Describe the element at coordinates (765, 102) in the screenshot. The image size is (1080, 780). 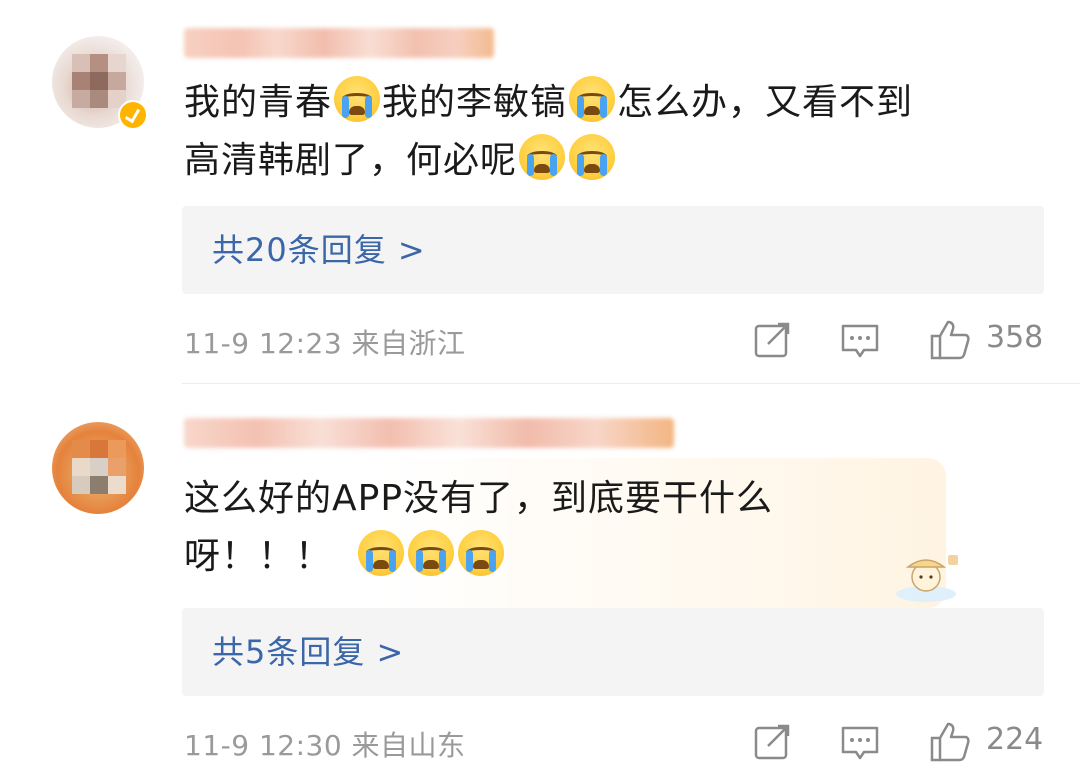
I see `comment-text-part: 怎么办，又看不到` at that location.